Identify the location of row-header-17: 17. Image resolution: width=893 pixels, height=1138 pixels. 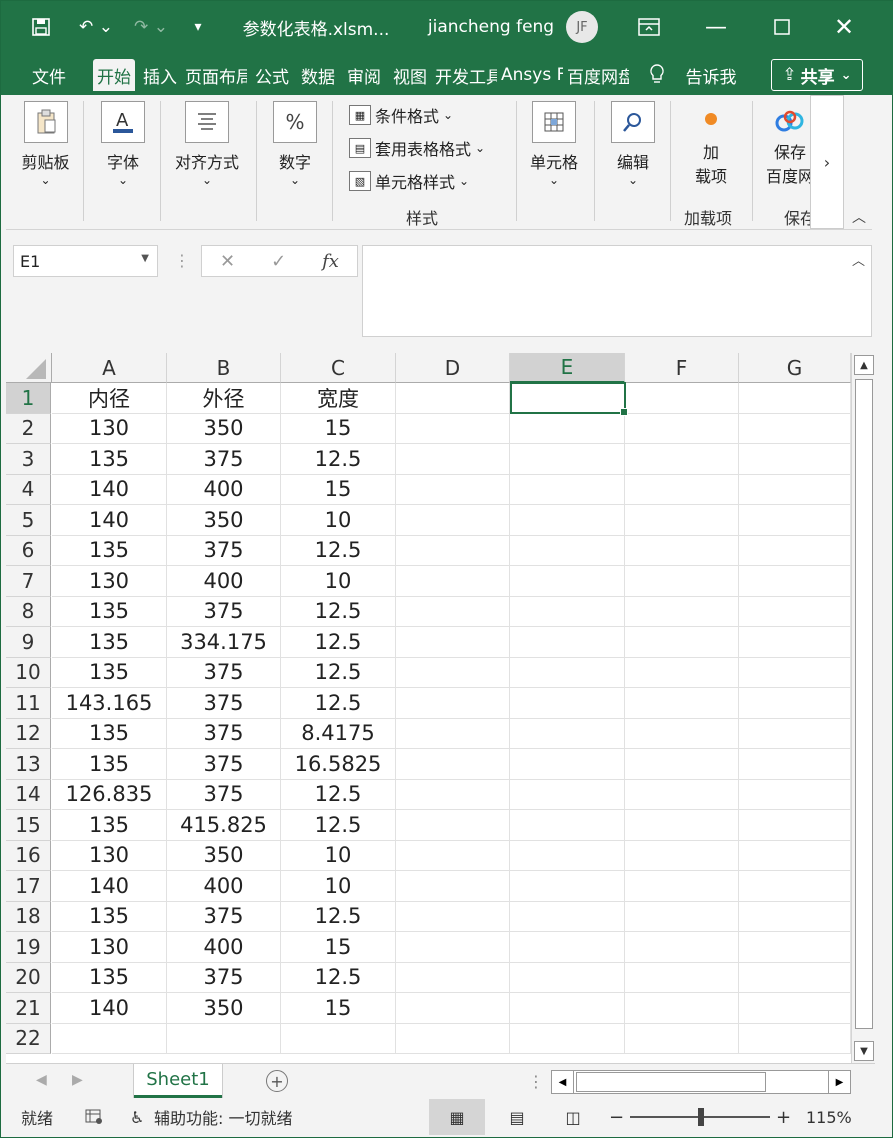
(28, 886).